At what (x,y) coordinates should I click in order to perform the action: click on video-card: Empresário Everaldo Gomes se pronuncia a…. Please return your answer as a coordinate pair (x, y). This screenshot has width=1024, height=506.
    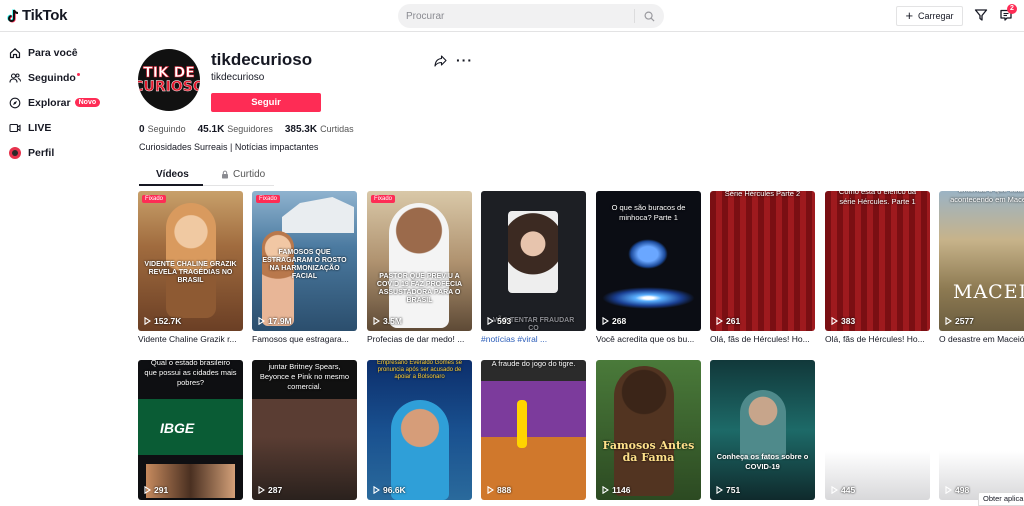
    Looking at the image, I should click on (419, 430).